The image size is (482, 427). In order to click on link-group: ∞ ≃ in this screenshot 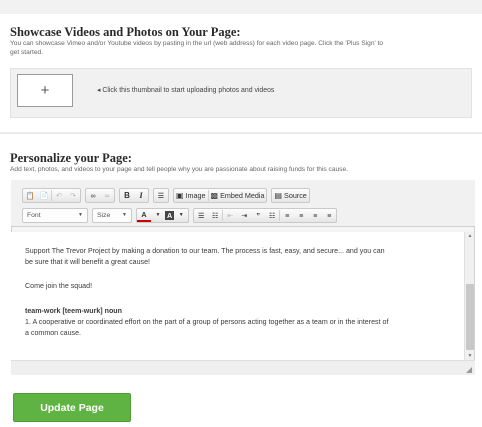, I will do `click(100, 195)`.